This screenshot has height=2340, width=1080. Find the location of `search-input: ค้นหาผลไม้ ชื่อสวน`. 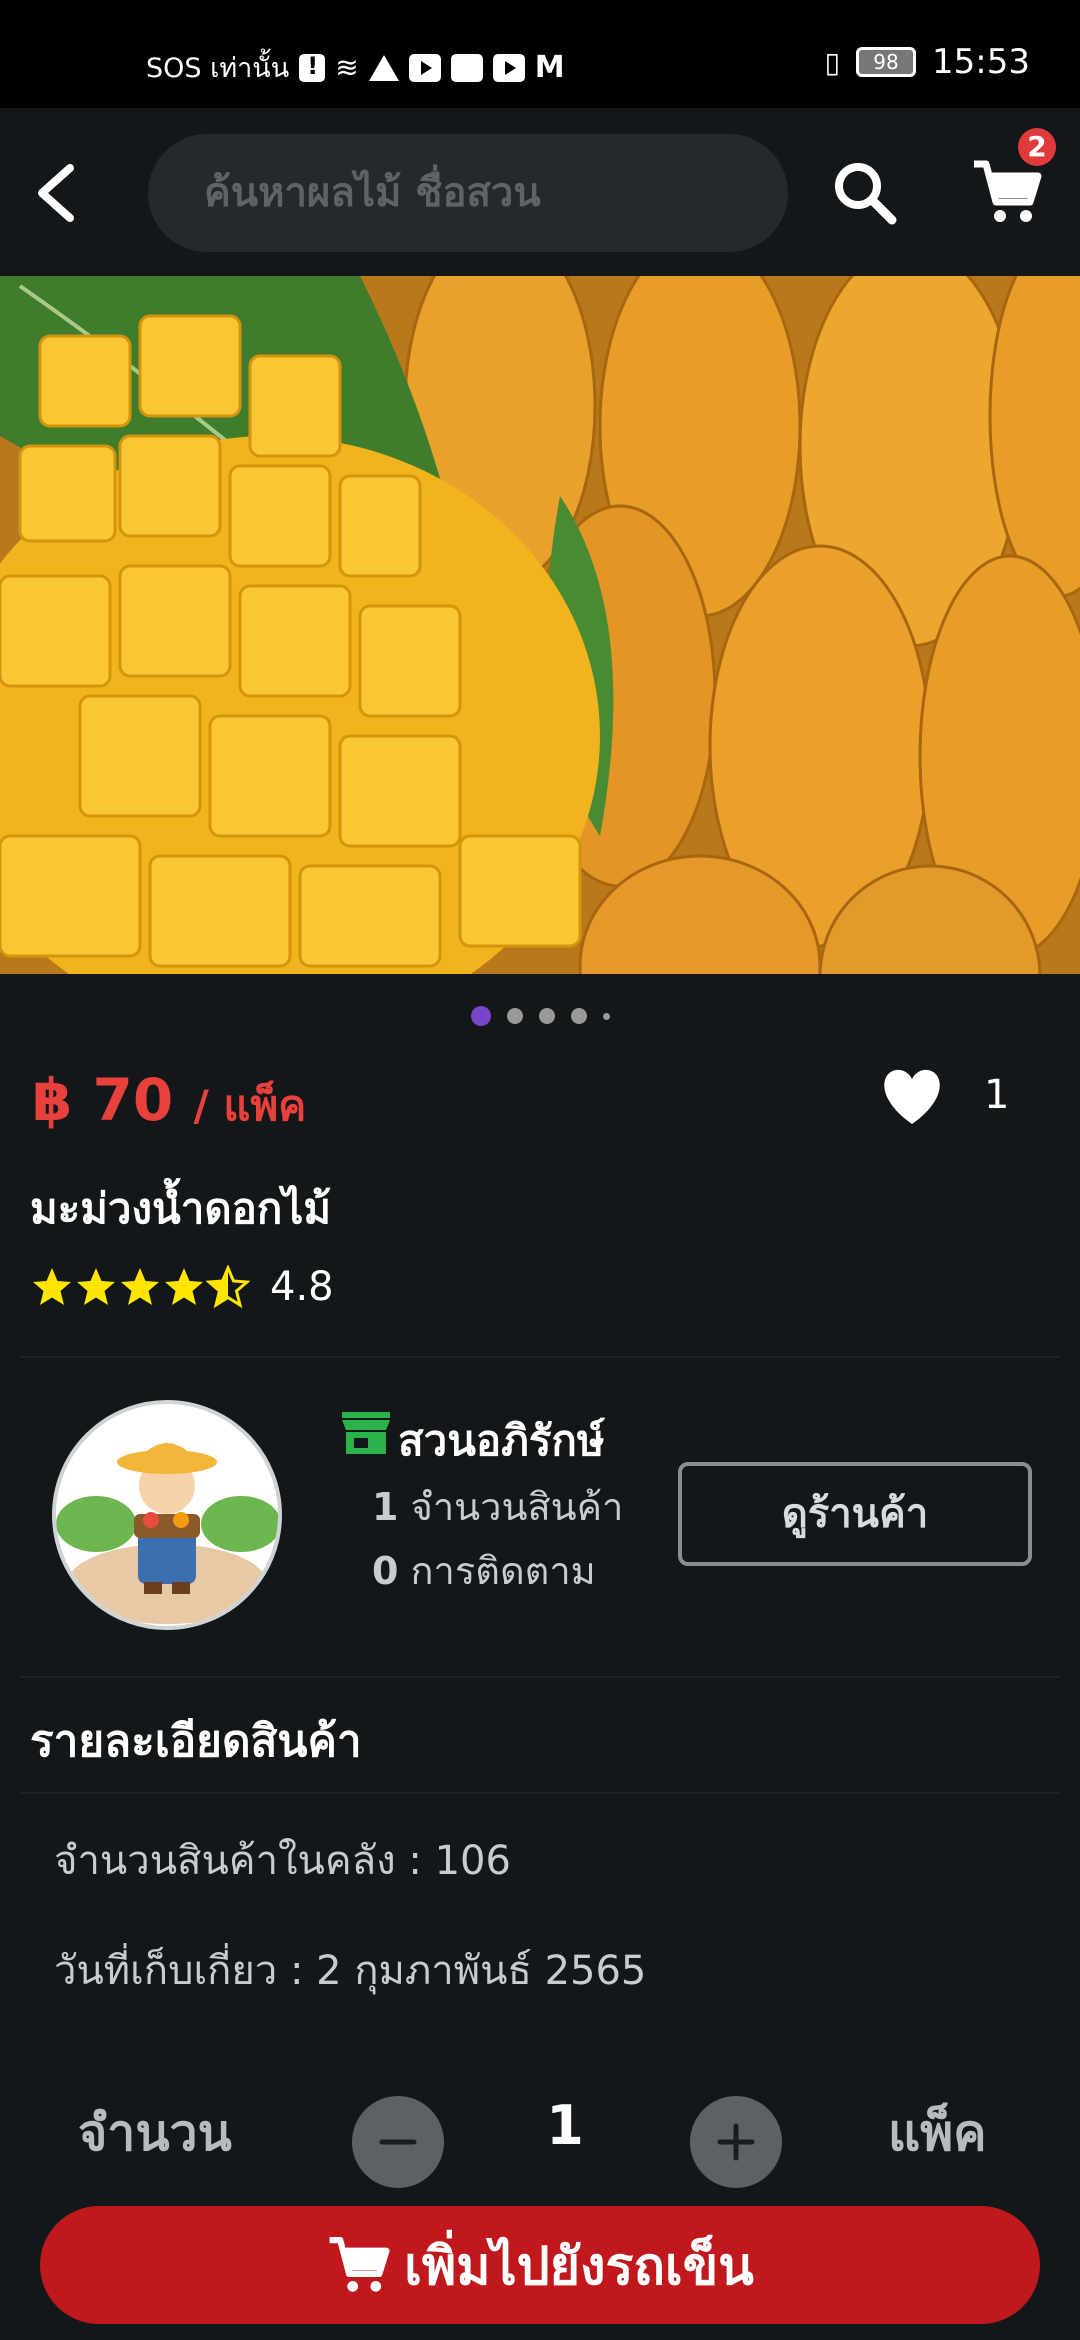

search-input: ค้นหาผลไม้ ชื่อสวน is located at coordinates (468, 193).